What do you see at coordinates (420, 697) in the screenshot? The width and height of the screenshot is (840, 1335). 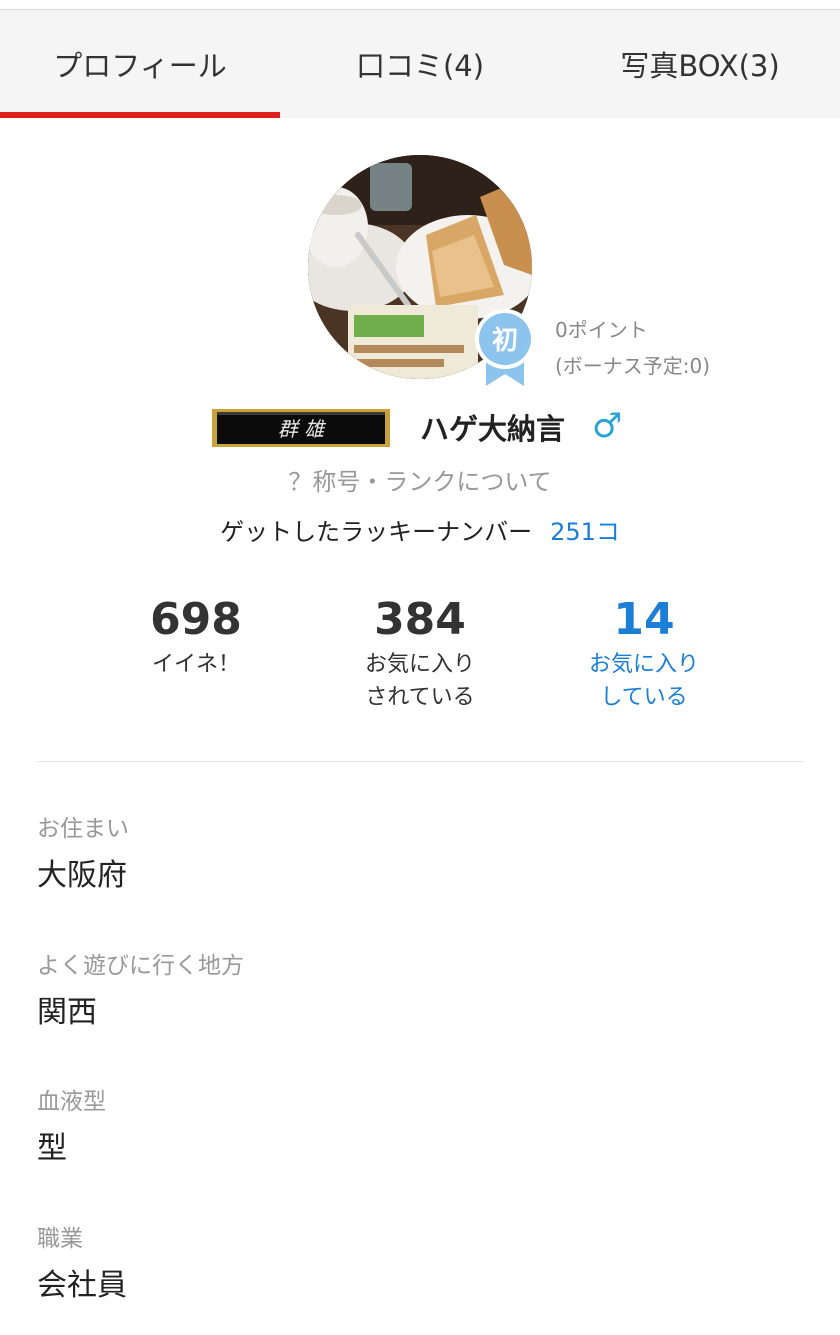 I see `stat-favorited-label-2: されている` at bounding box center [420, 697].